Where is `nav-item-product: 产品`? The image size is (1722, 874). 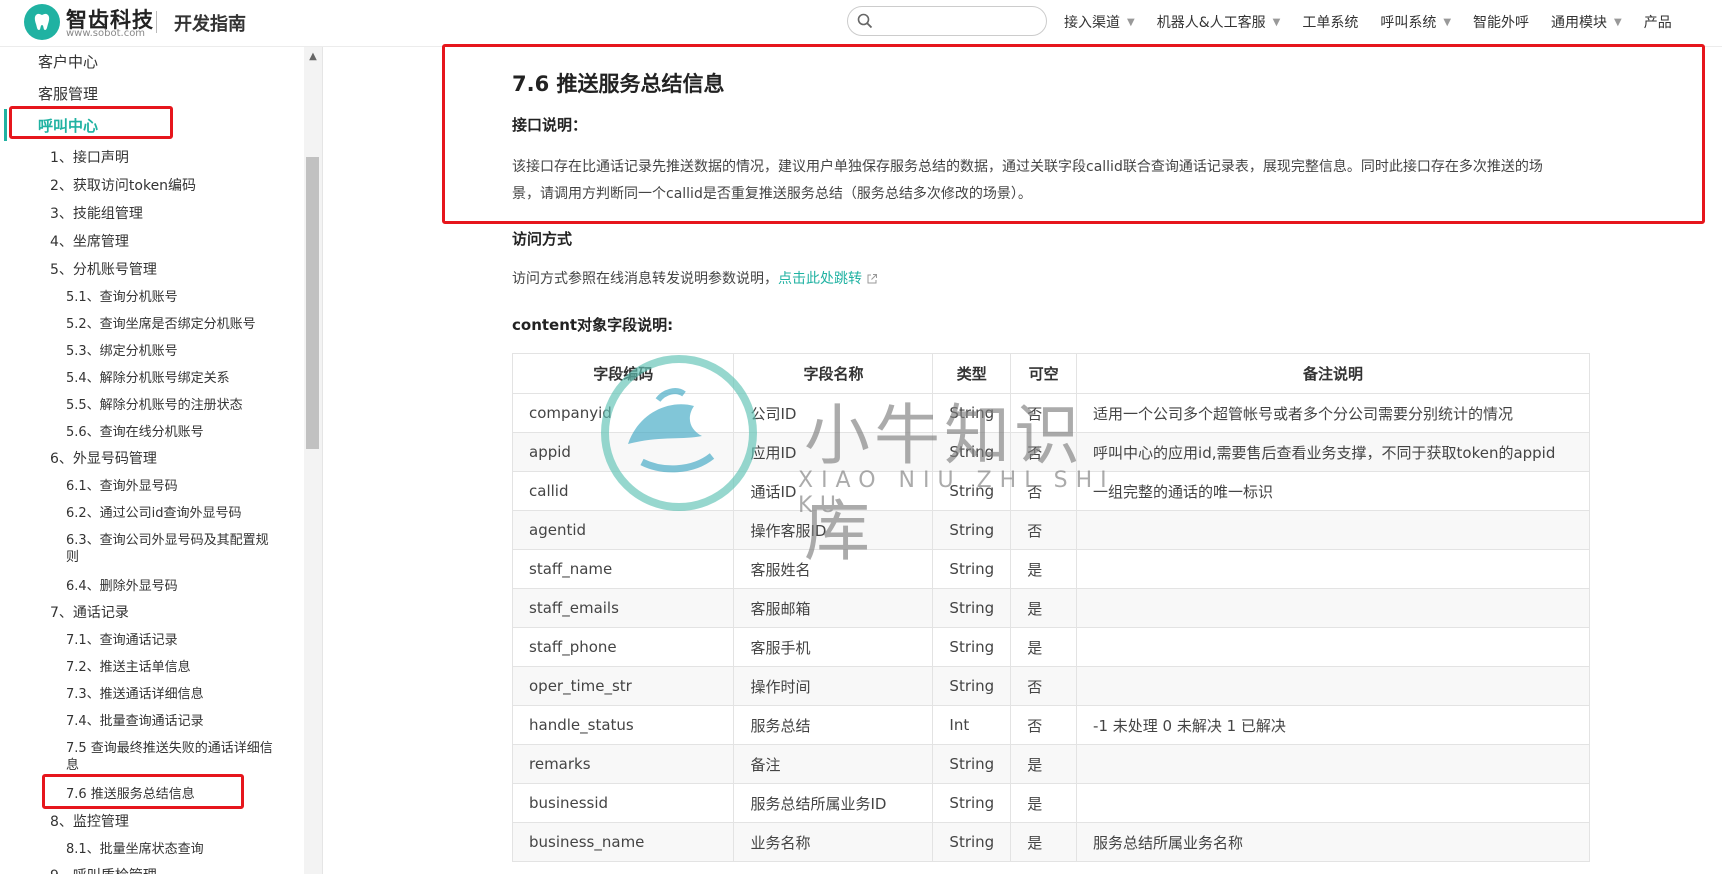
nav-item-product: 产品 is located at coordinates (1658, 22).